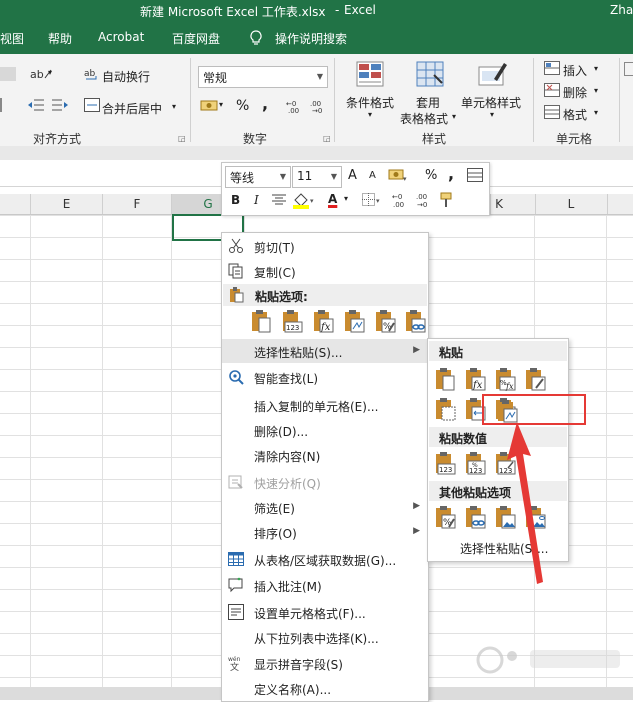  What do you see at coordinates (234, 659) in the screenshot?
I see `svg-text: wén` at bounding box center [234, 659].